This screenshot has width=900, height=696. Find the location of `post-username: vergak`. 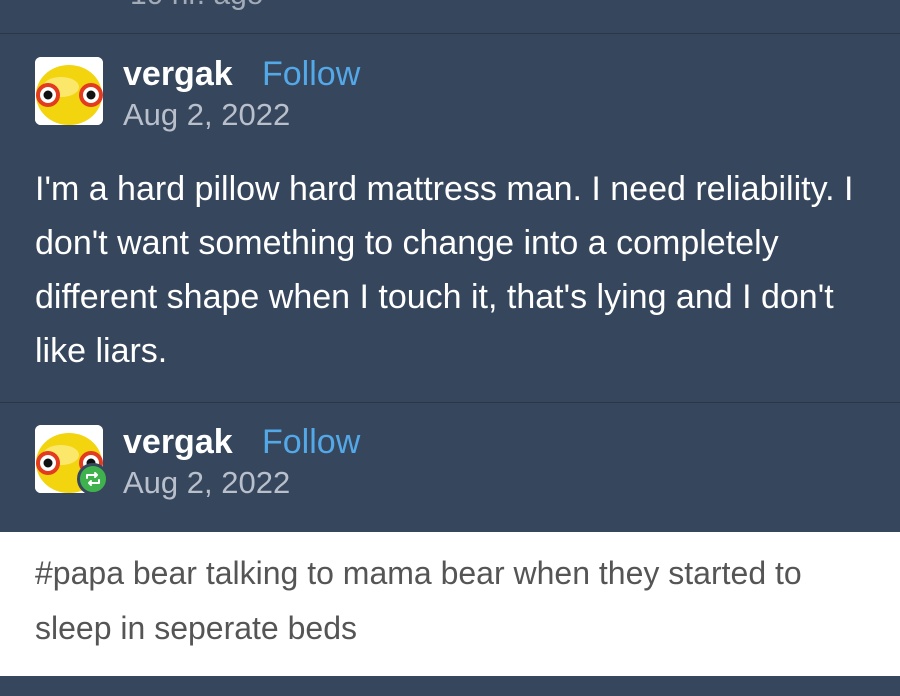

post-username: vergak is located at coordinates (178, 74).